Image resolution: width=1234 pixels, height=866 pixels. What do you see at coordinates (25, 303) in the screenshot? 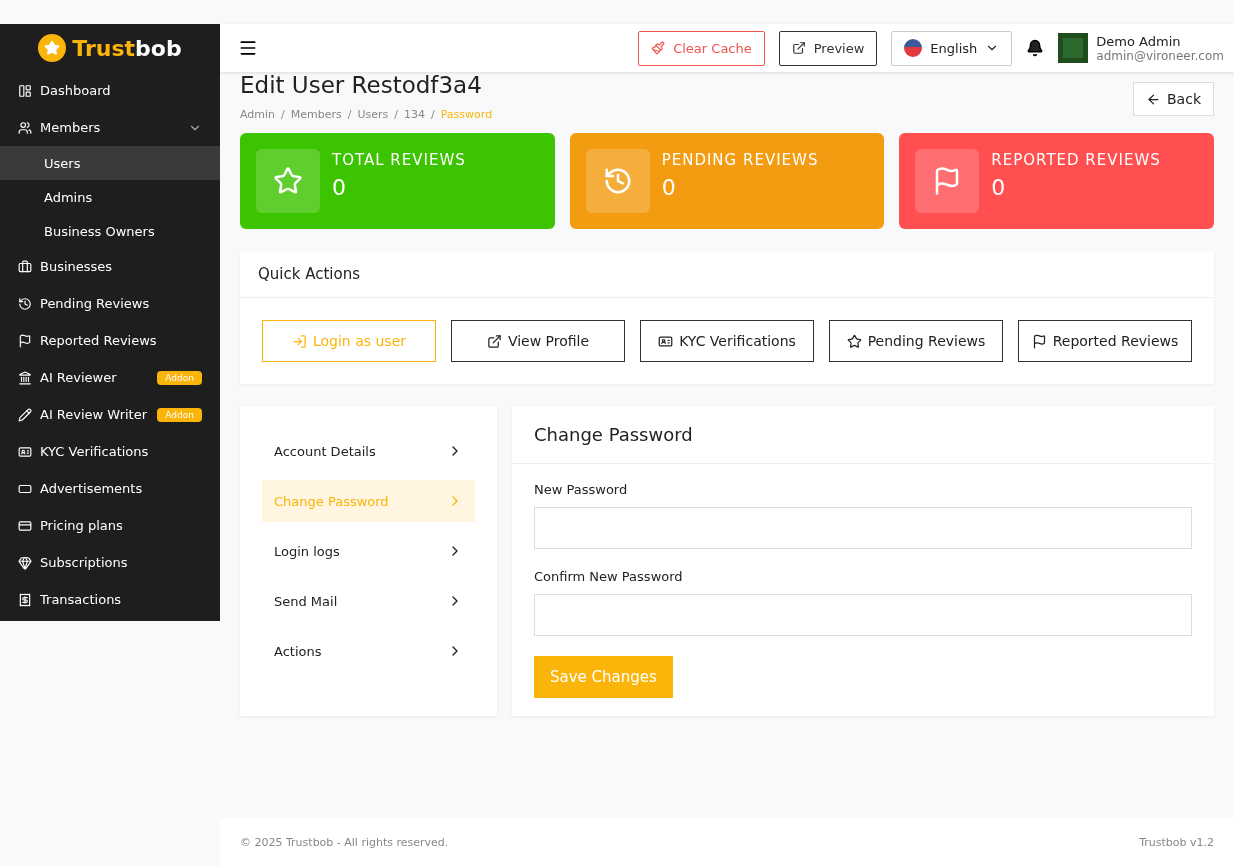
I see `history-icon` at bounding box center [25, 303].